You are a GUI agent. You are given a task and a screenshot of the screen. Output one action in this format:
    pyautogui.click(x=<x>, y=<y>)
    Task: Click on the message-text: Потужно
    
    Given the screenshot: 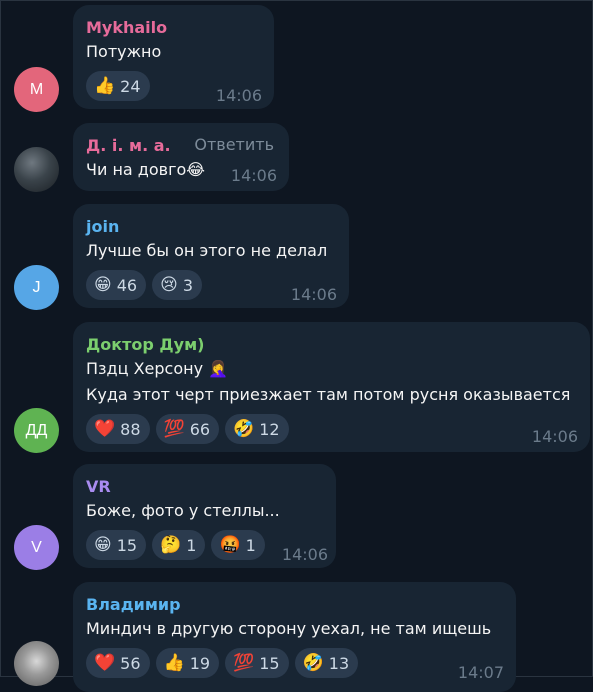 What is the action you would take?
    pyautogui.click(x=124, y=51)
    